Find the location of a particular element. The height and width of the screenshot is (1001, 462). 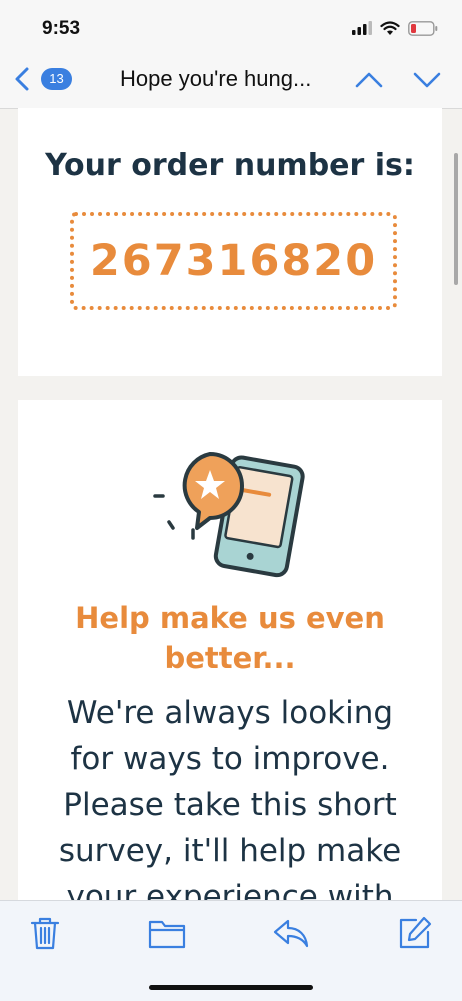

folder-icon is located at coordinates (167, 933).